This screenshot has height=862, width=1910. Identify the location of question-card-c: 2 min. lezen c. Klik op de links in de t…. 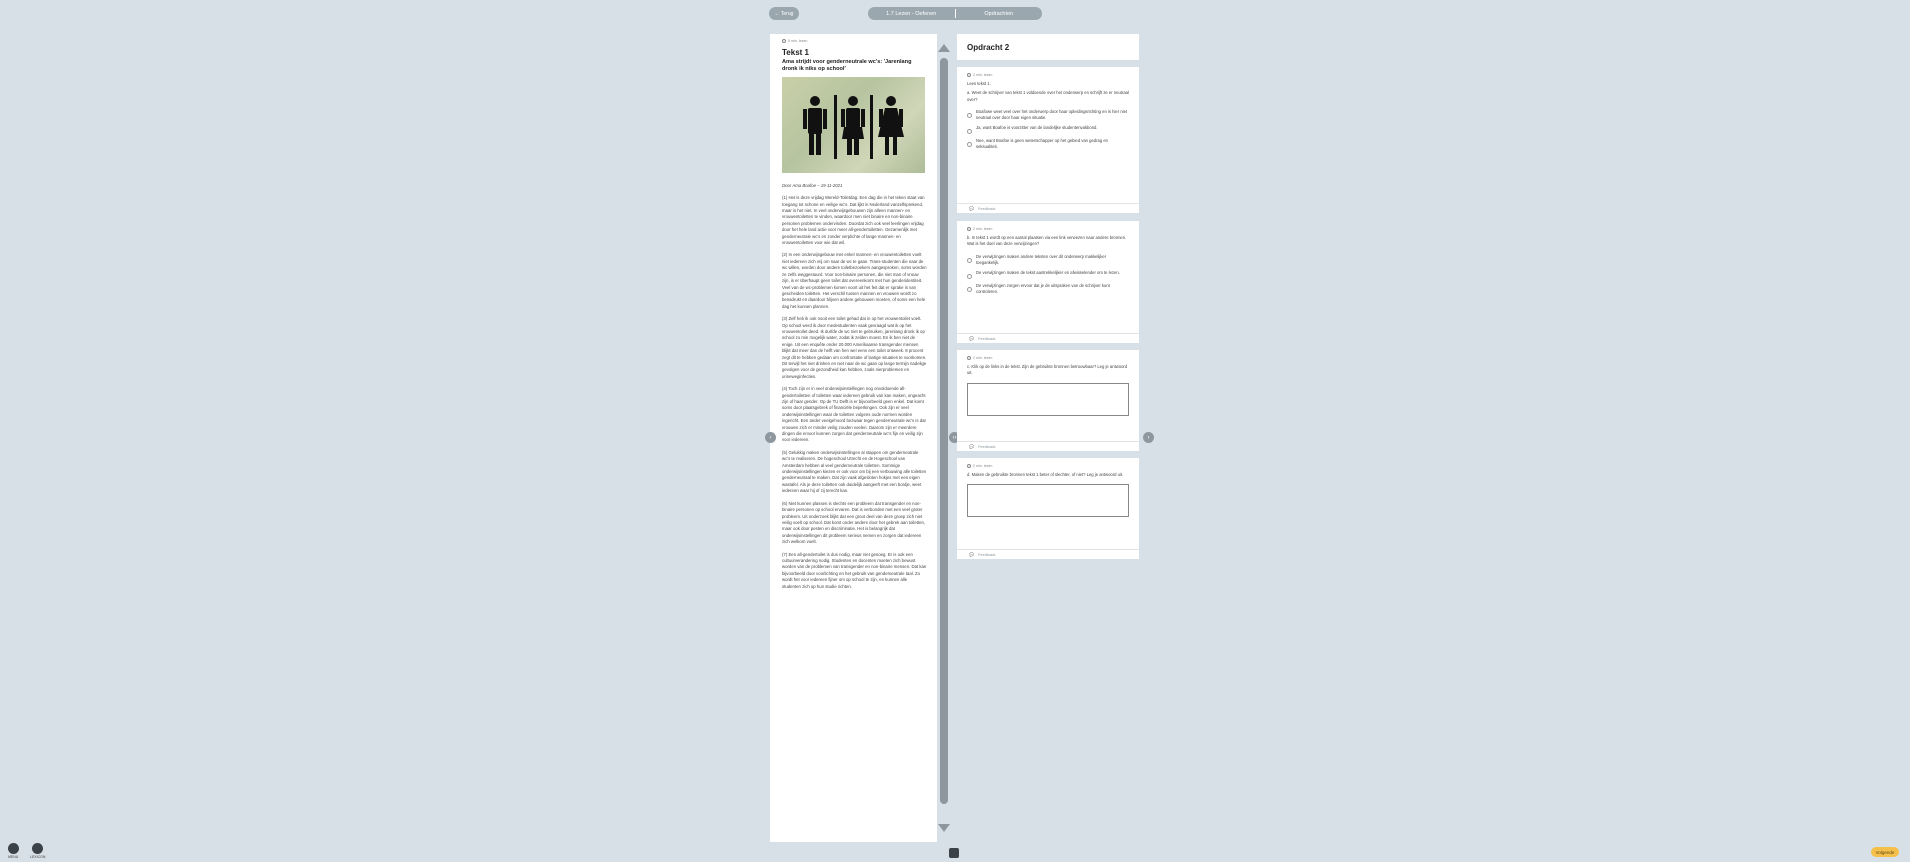
(1048, 400).